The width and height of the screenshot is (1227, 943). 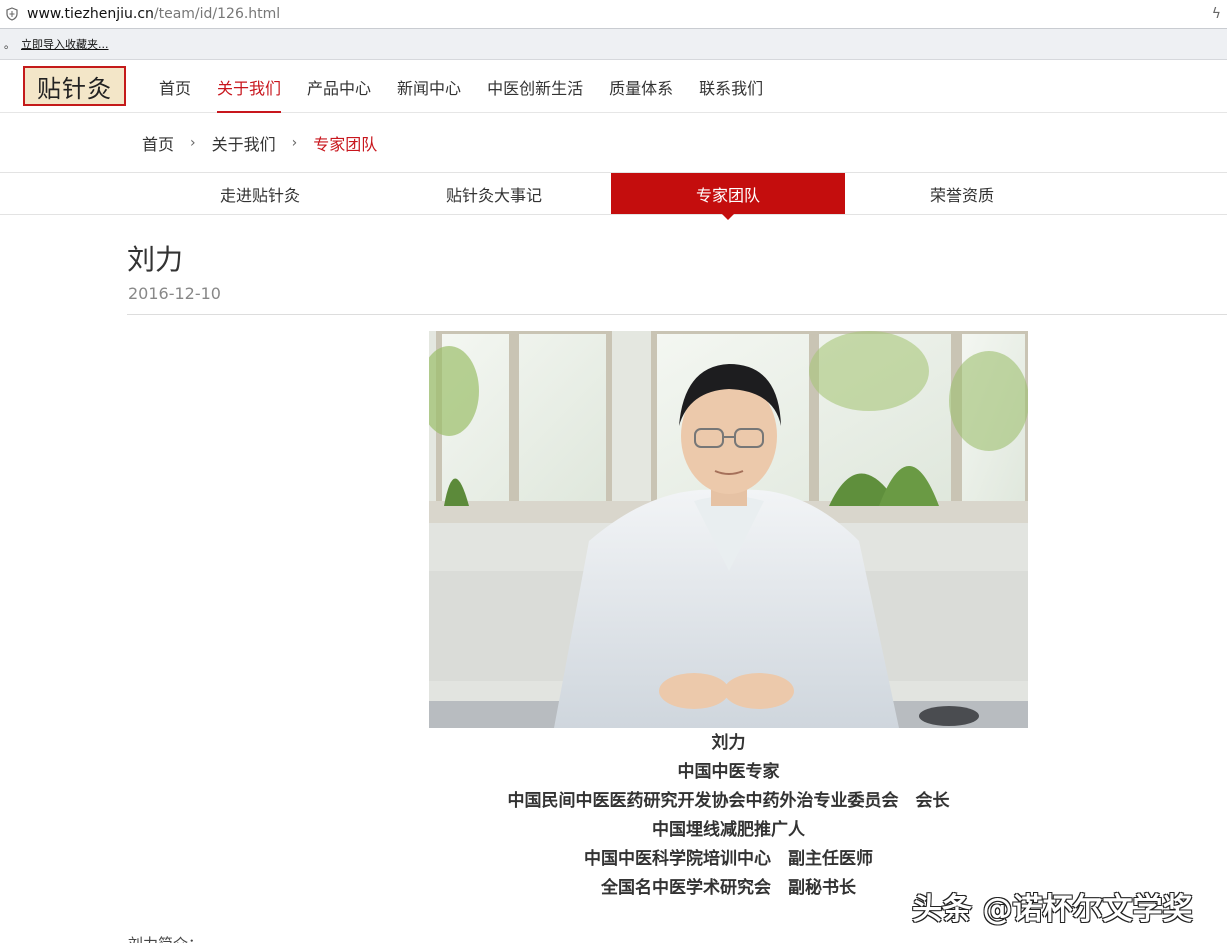 I want to click on nav-item-quality: 质量体系, so click(x=641, y=86).